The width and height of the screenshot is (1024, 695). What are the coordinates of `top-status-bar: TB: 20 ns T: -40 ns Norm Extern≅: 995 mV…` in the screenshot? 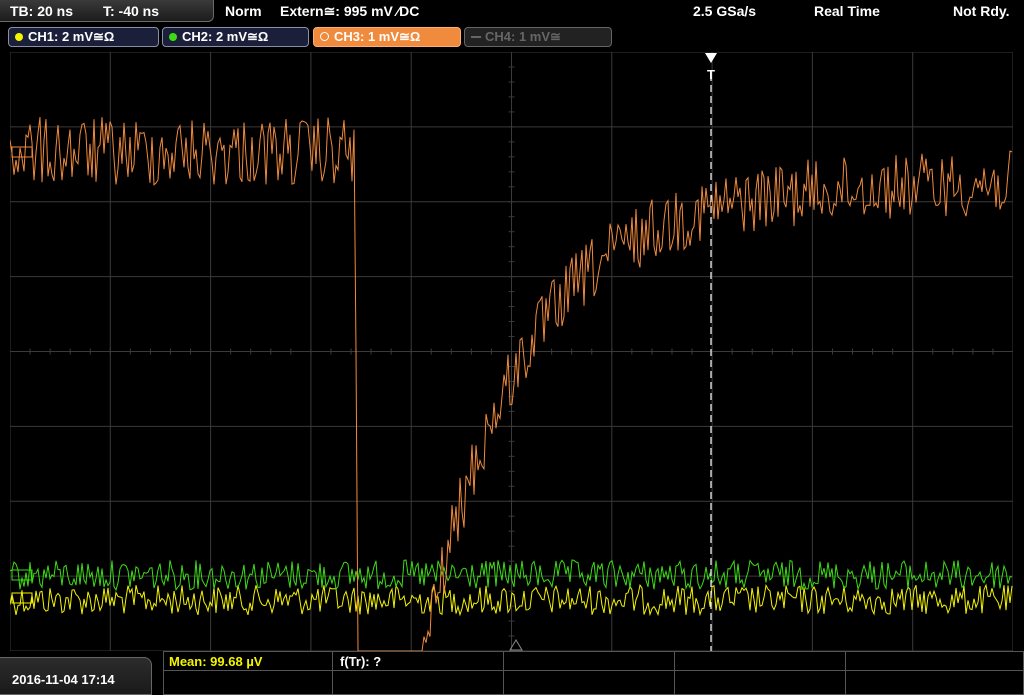 It's located at (512, 12).